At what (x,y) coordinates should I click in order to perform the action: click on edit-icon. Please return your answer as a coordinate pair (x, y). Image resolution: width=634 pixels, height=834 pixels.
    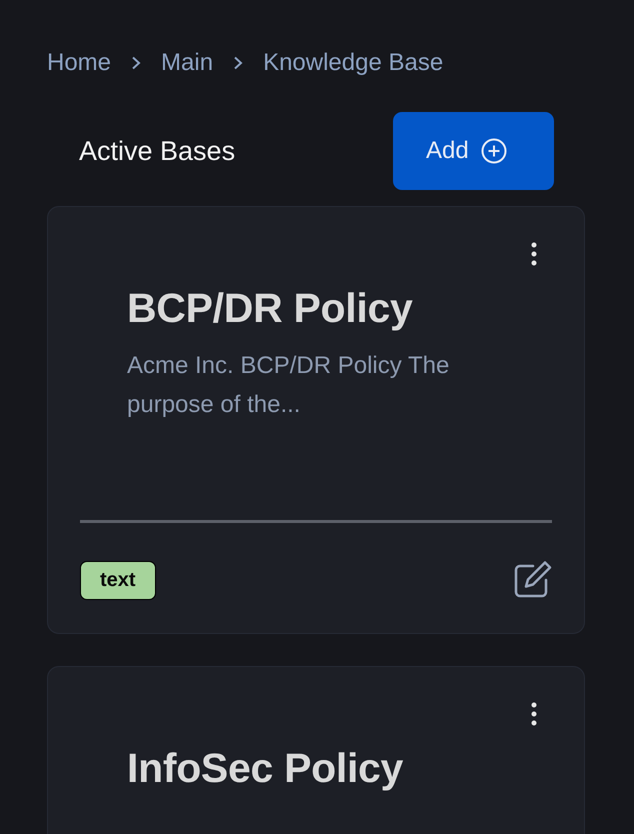
    Looking at the image, I should click on (532, 580).